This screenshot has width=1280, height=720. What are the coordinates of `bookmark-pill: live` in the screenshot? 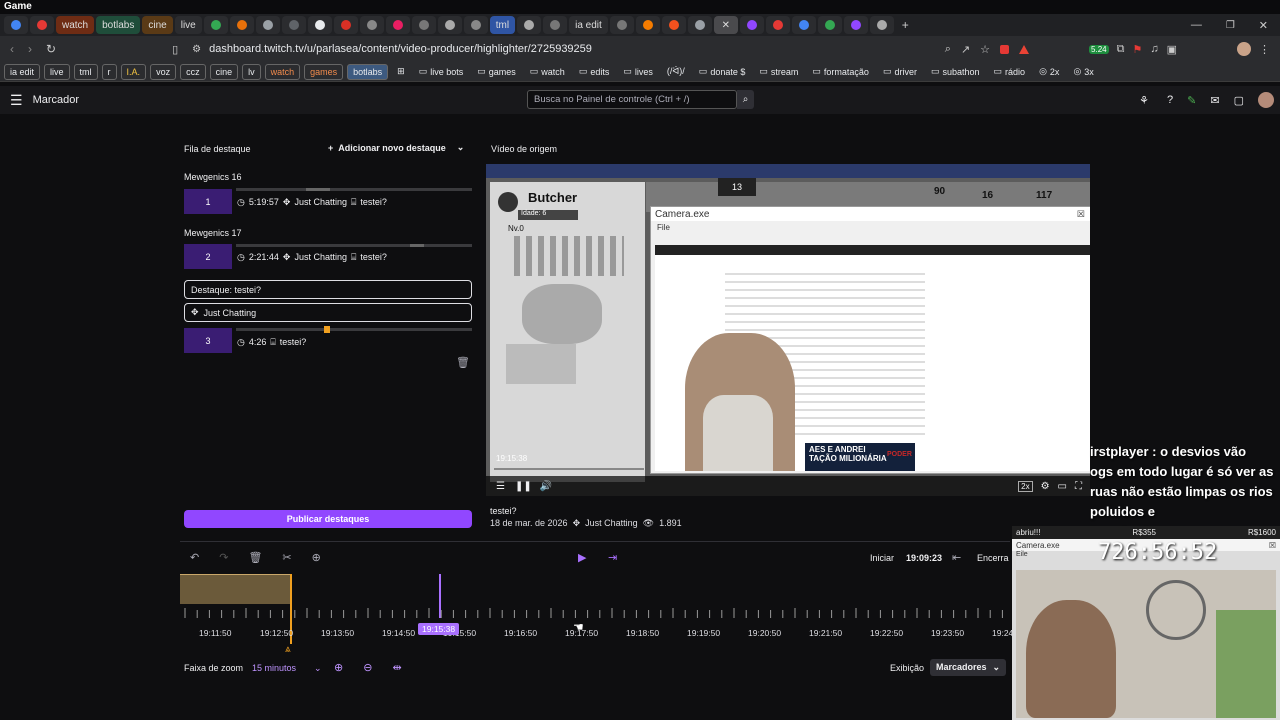 It's located at (57, 71).